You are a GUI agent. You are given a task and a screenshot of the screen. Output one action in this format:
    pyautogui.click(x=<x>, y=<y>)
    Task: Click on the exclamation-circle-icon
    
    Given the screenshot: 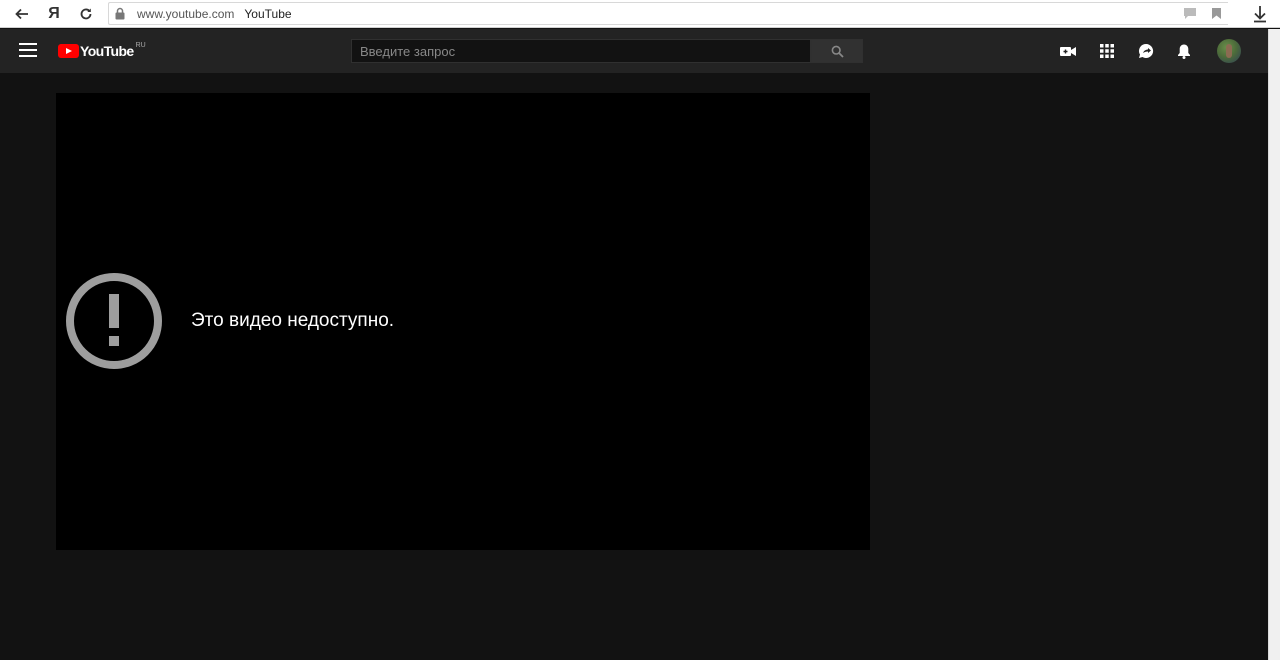 What is the action you would take?
    pyautogui.click(x=114, y=321)
    